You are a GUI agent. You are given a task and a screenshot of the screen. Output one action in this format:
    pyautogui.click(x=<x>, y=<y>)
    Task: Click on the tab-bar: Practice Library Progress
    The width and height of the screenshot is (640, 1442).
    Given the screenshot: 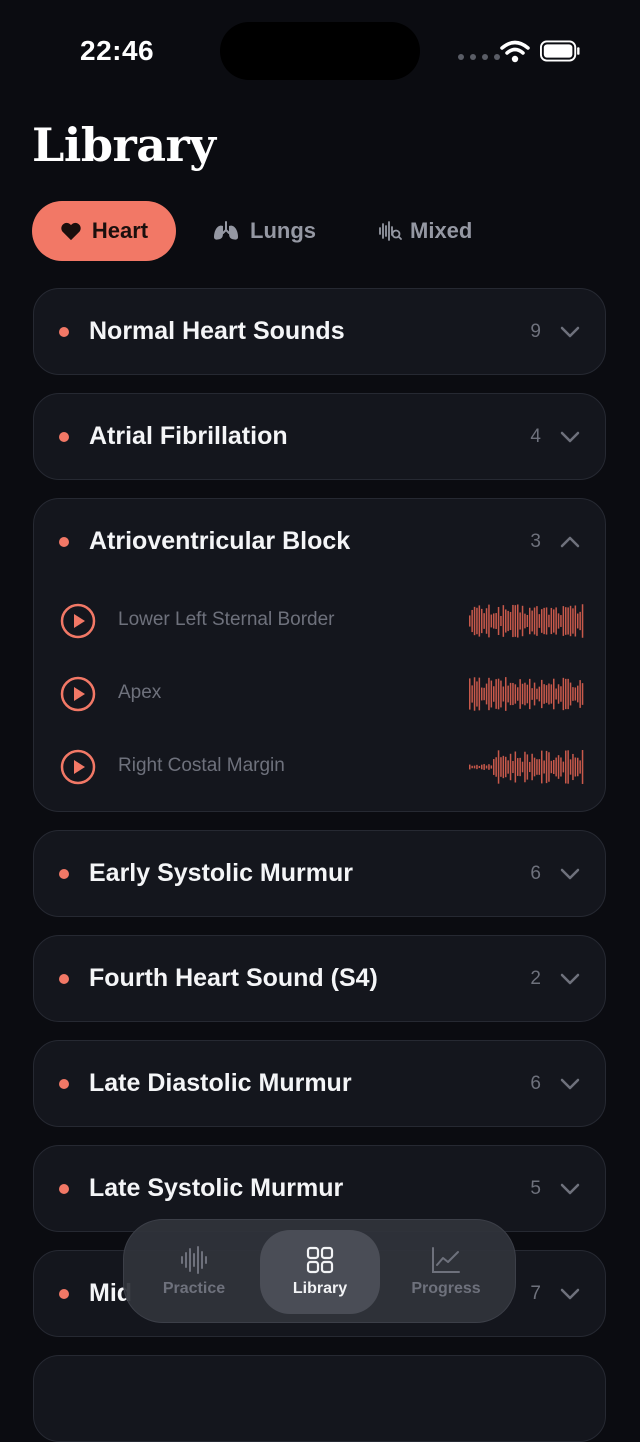 What is the action you would take?
    pyautogui.click(x=319, y=1271)
    